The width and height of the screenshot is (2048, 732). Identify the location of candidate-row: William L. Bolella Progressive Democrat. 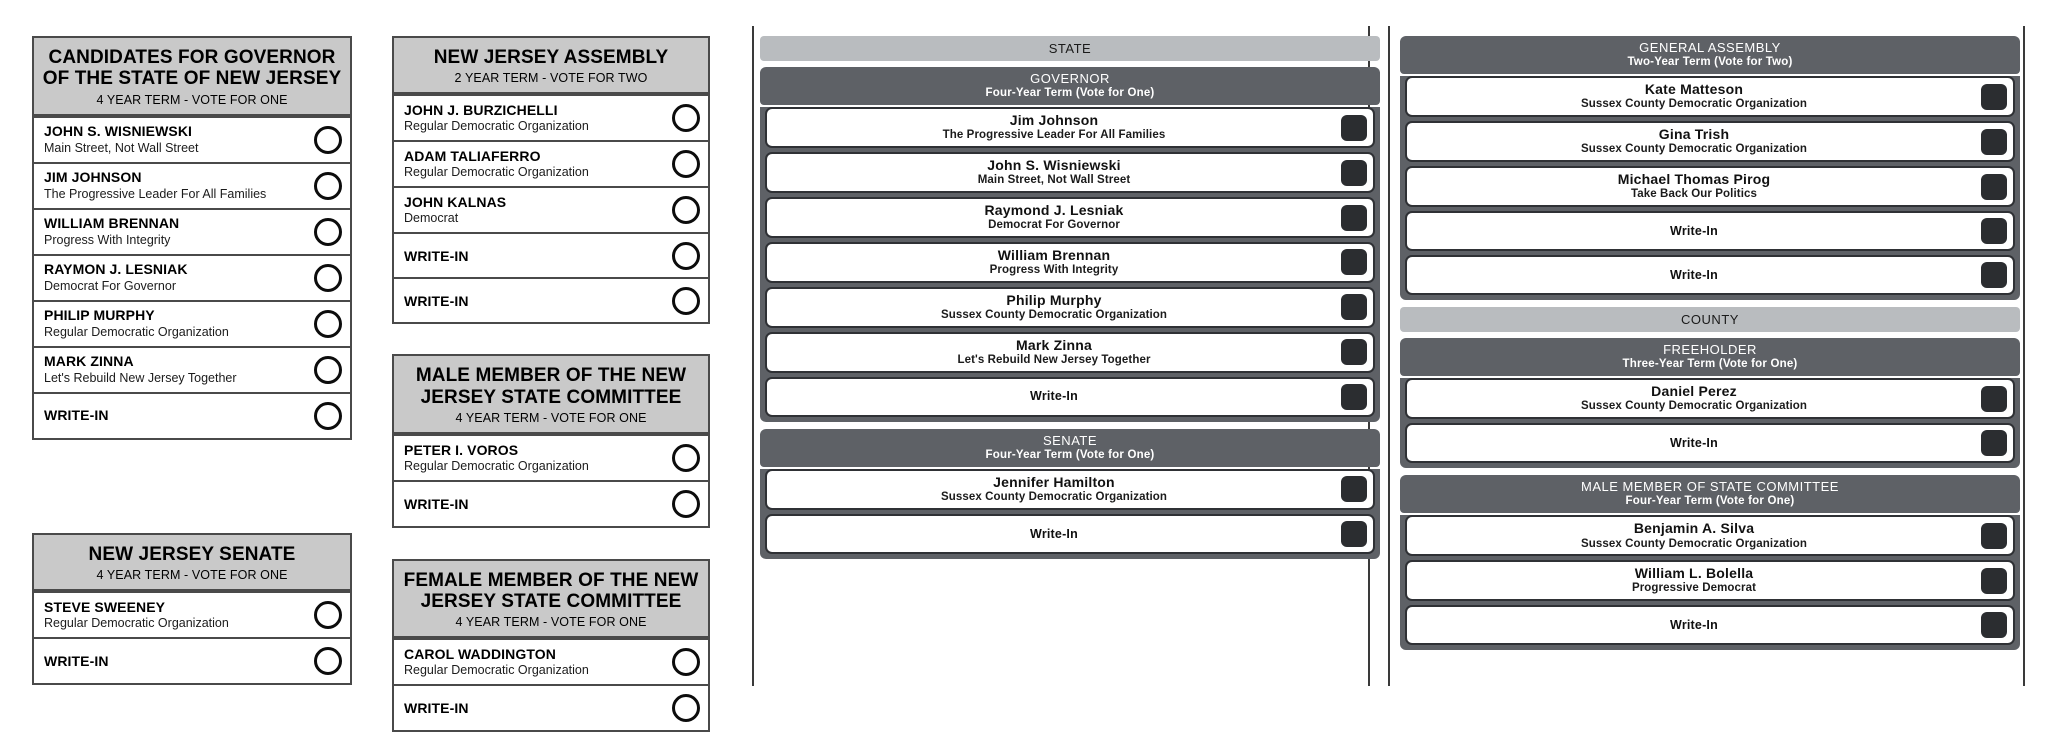
(1710, 581).